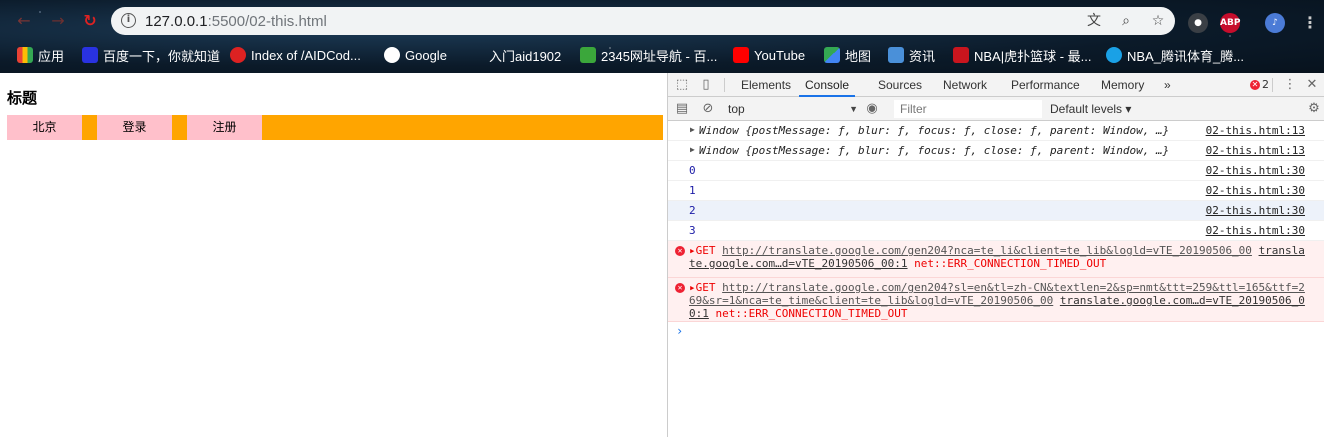 The image size is (1324, 437). I want to click on more-tabs-button: », so click(1167, 85).